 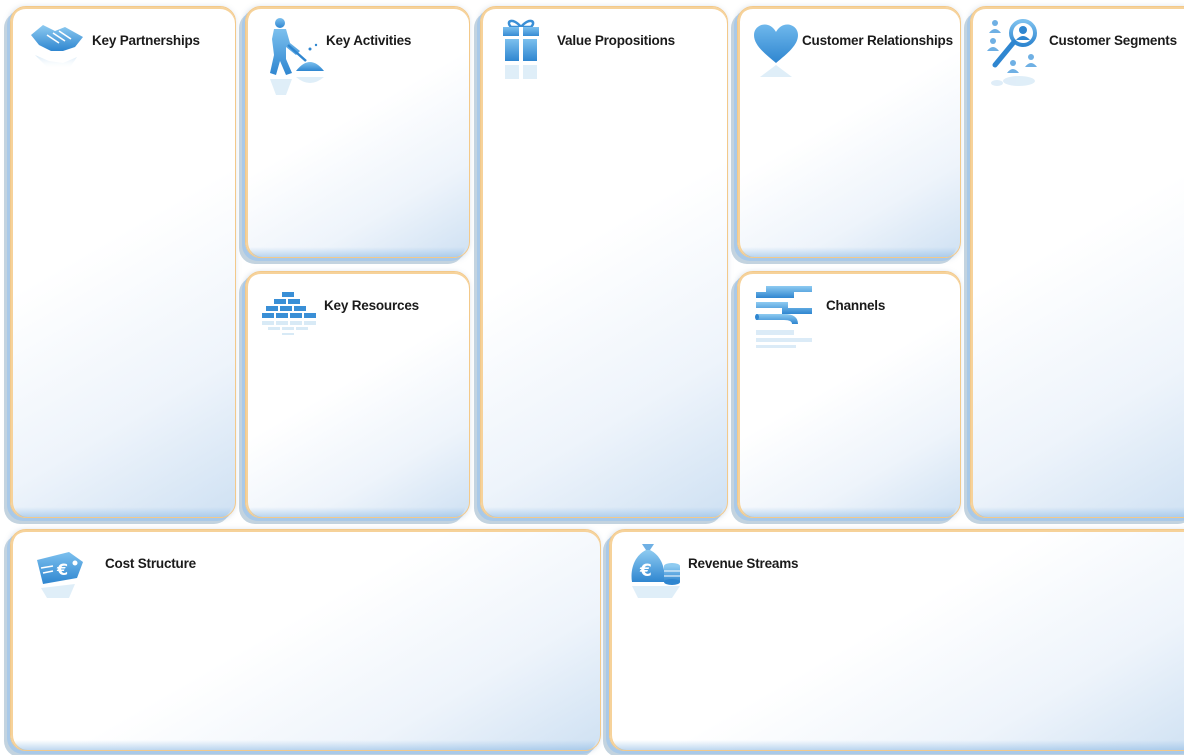 I want to click on customer-segments-block: Customer Segments, so click(x=1077, y=262).